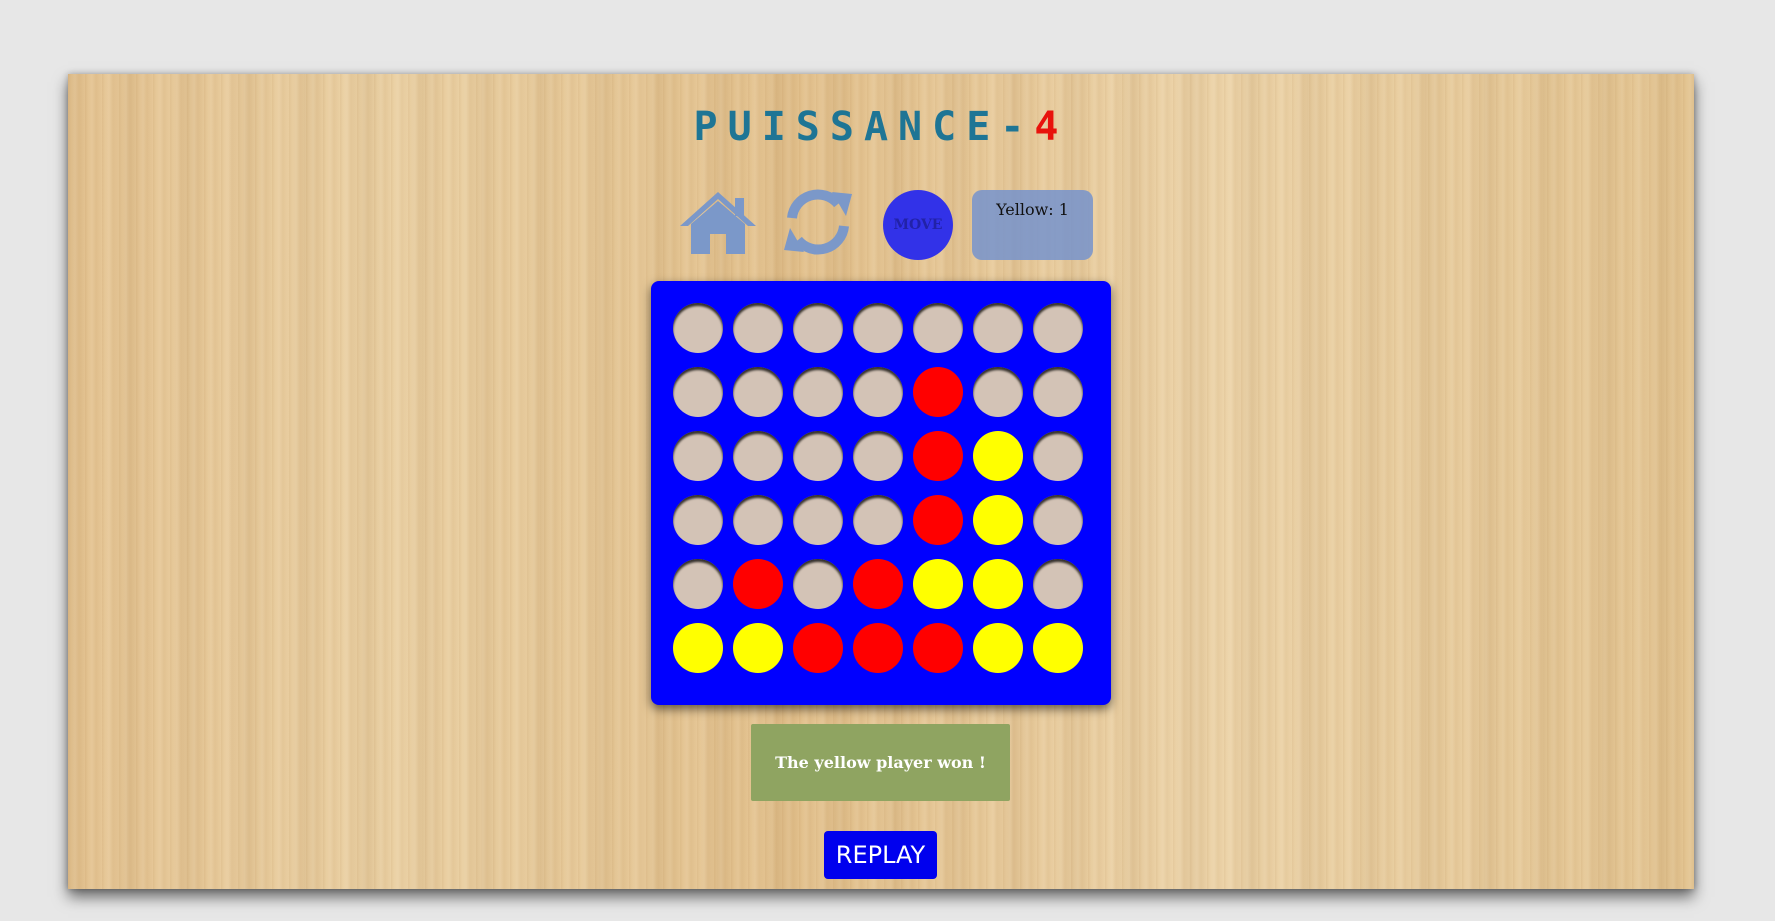 The width and height of the screenshot is (1775, 921). What do you see at coordinates (880, 855) in the screenshot?
I see `replay-button: REPLAY` at bounding box center [880, 855].